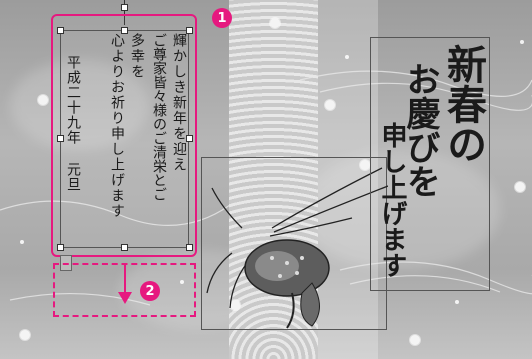 The width and height of the screenshot is (532, 359). I want to click on title-art-line-1: 新春の, so click(463, 104).